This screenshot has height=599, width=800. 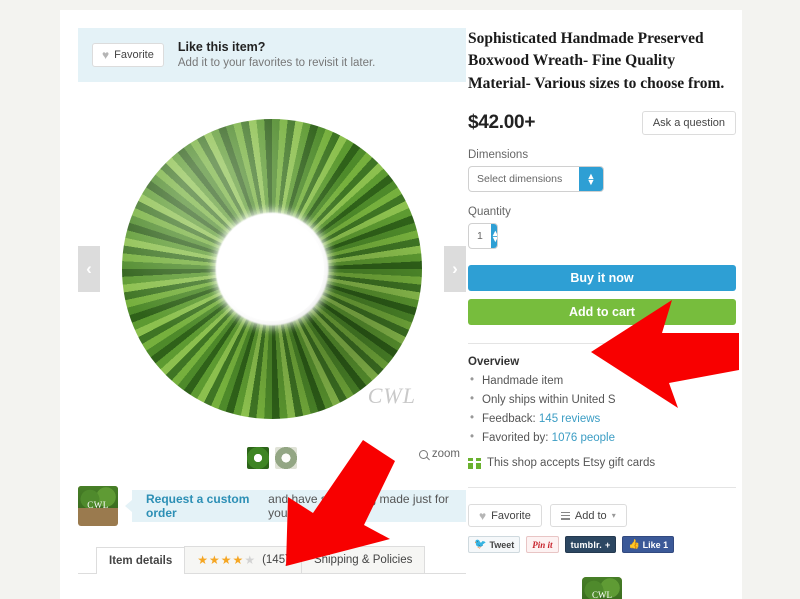 I want to click on favorite-button-label: Favorite, so click(x=511, y=515).